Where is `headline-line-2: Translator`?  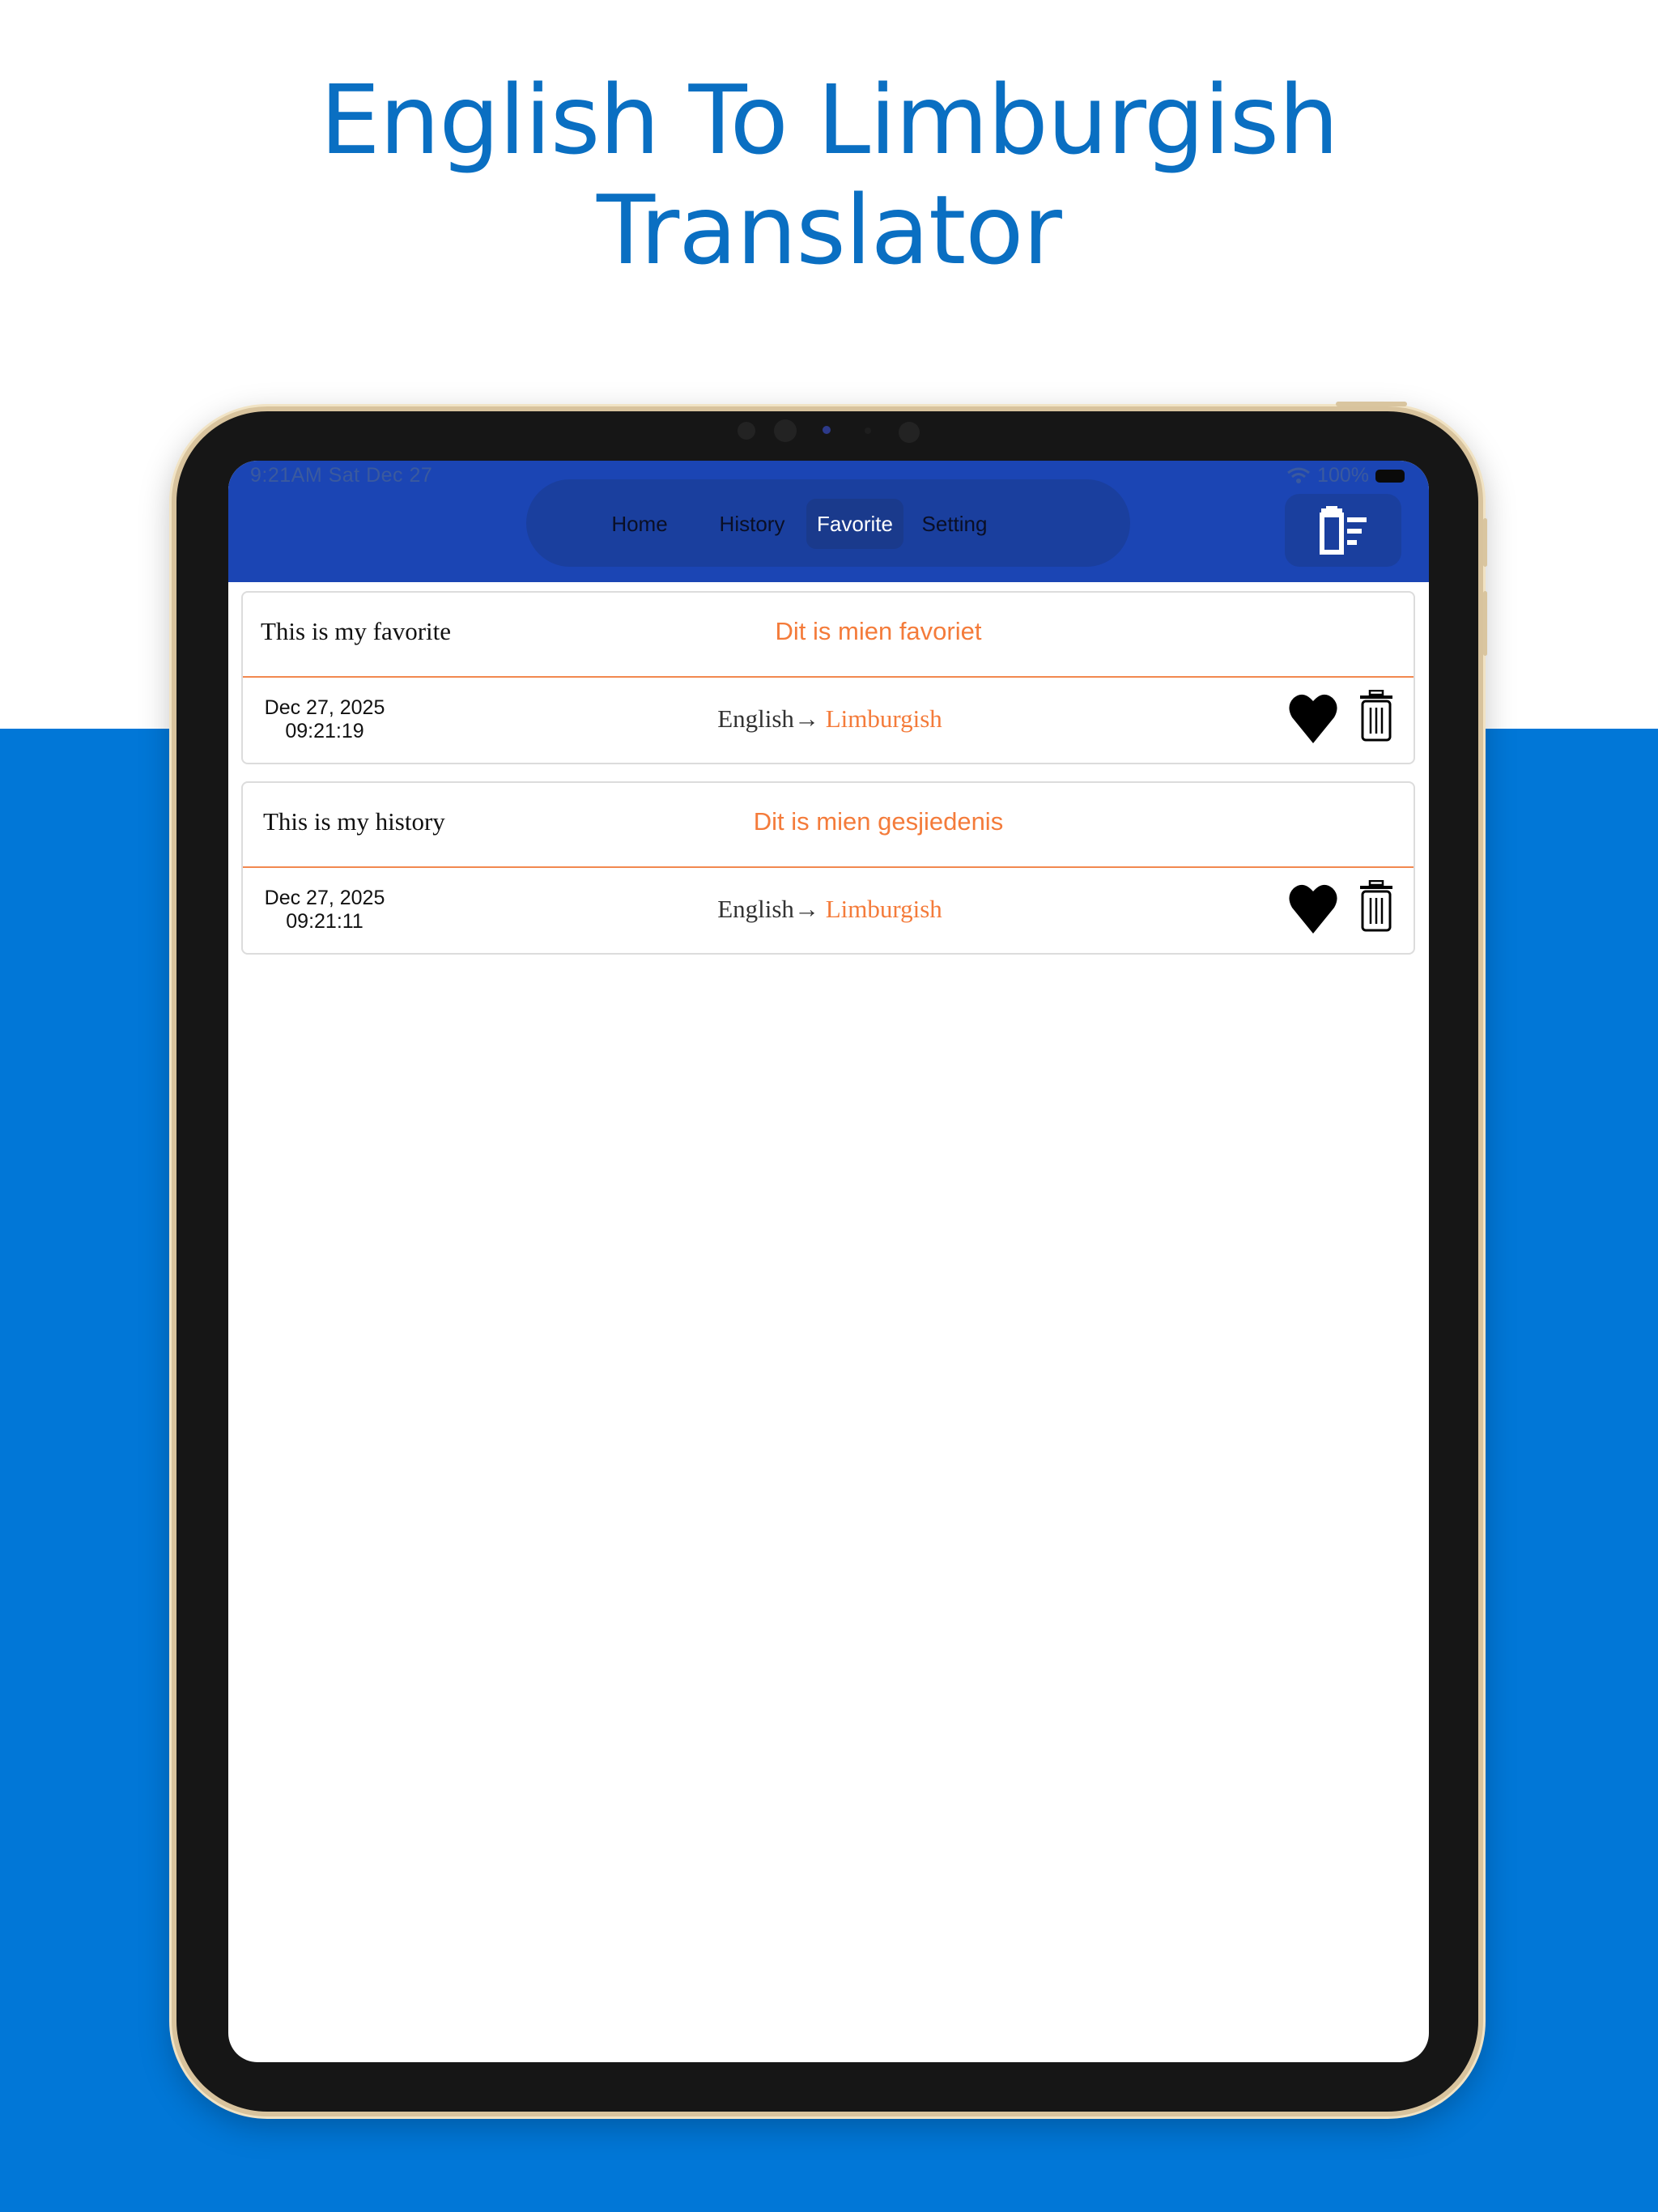 headline-line-2: Translator is located at coordinates (829, 230).